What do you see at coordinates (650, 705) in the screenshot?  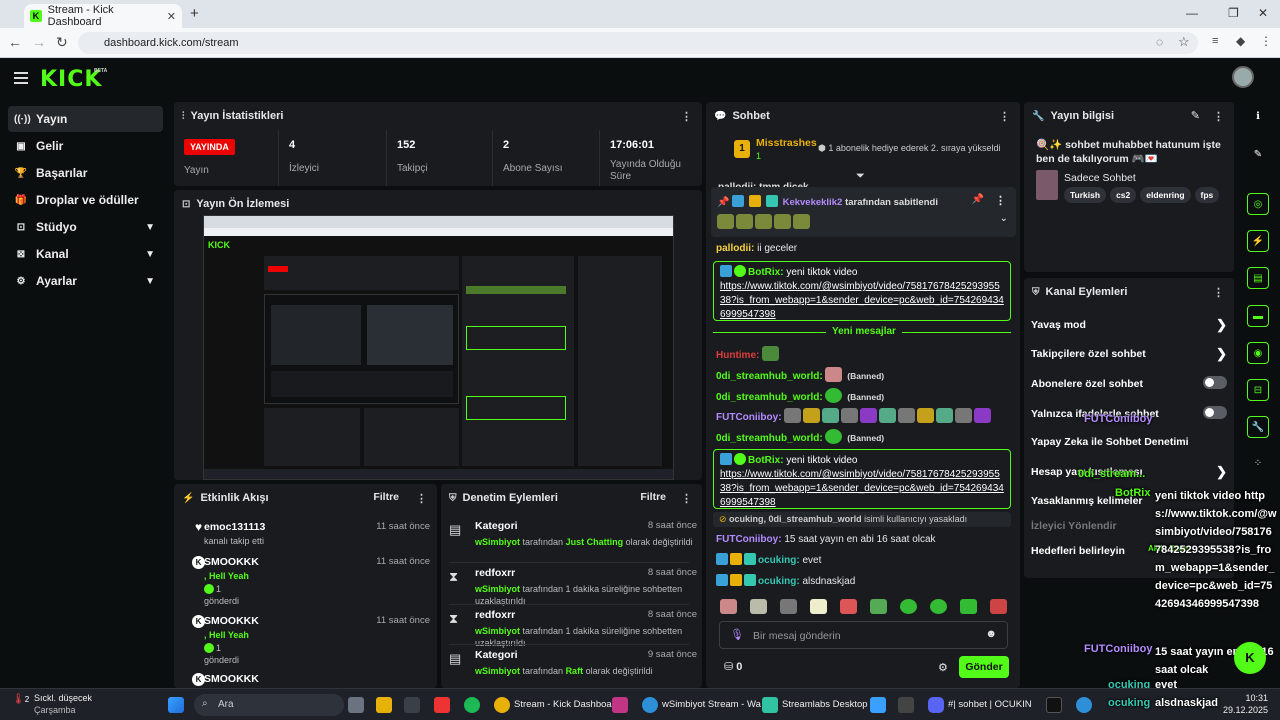 I see `edge-icon` at bounding box center [650, 705].